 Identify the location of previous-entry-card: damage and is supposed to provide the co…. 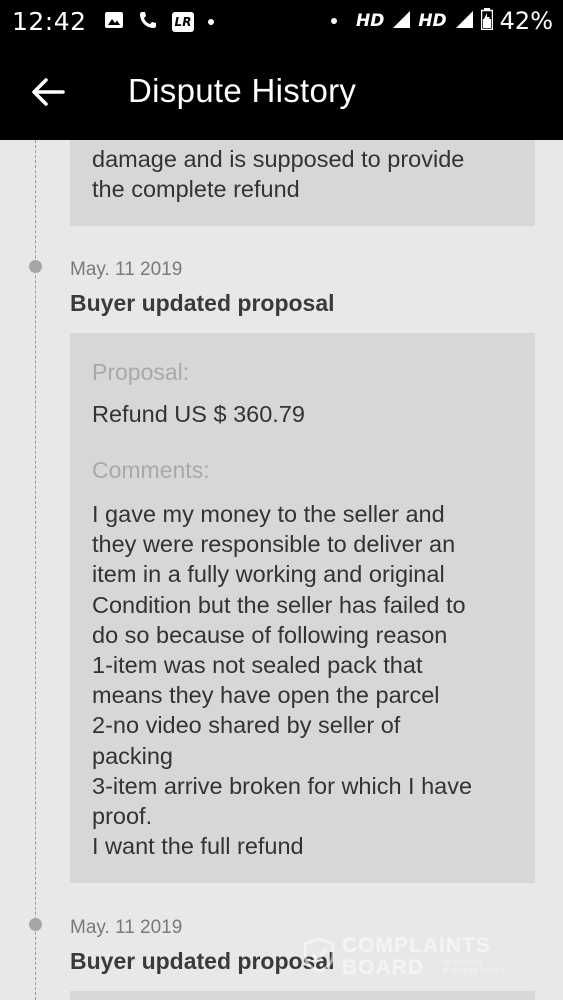
(302, 183).